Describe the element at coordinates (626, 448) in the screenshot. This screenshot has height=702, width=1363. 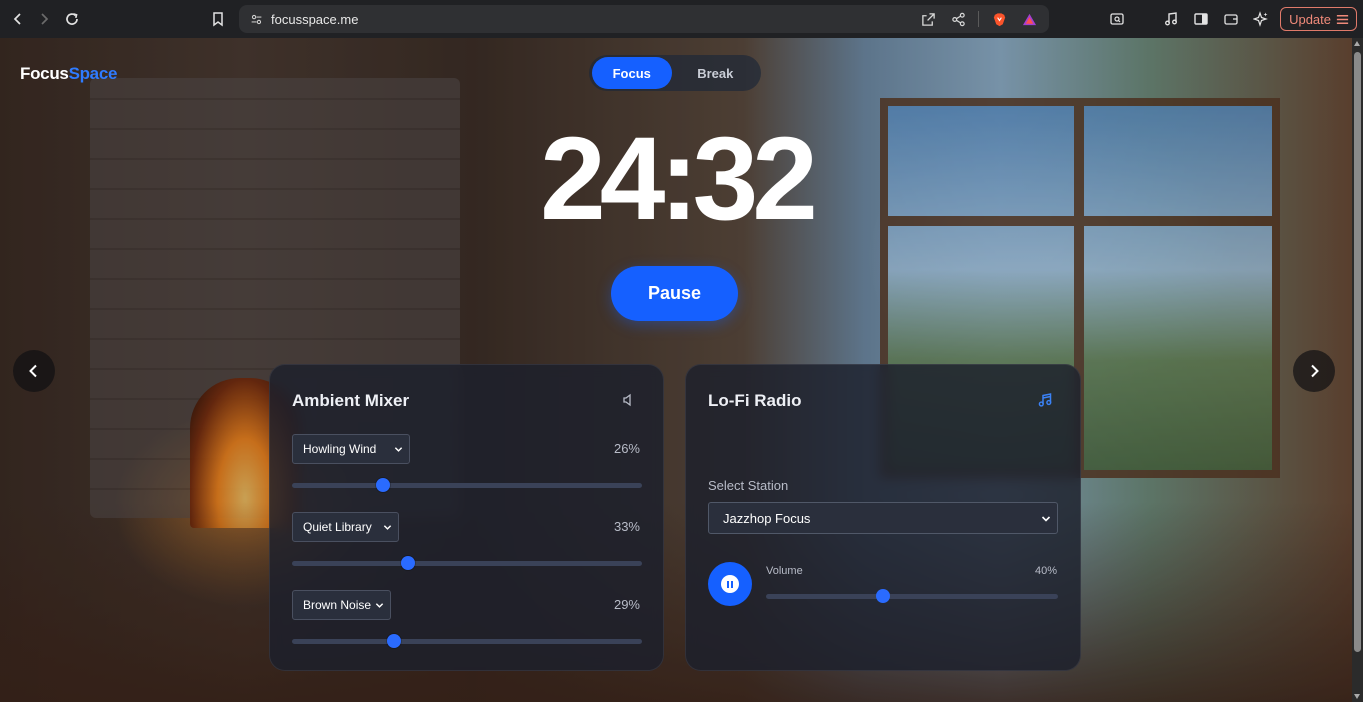
I see `channel-1-volume-value: 26%` at that location.